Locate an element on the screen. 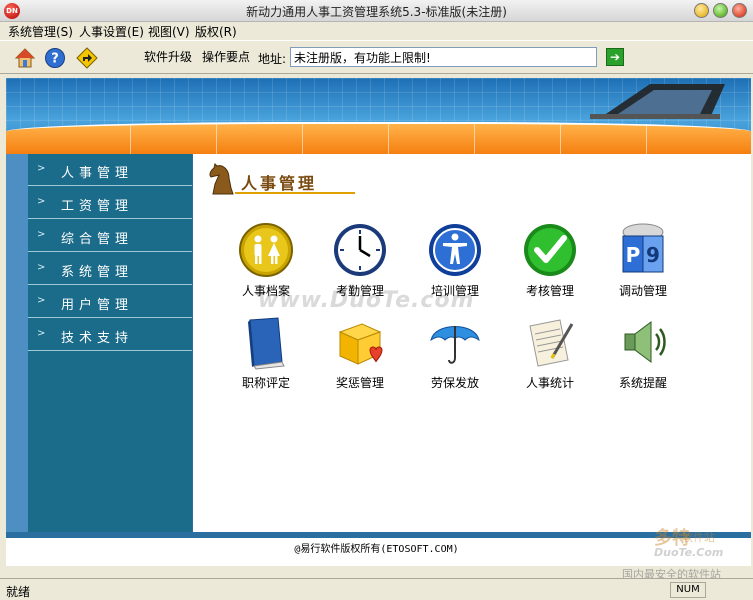 This screenshot has height=600, width=753. minimize-button is located at coordinates (701, 10).